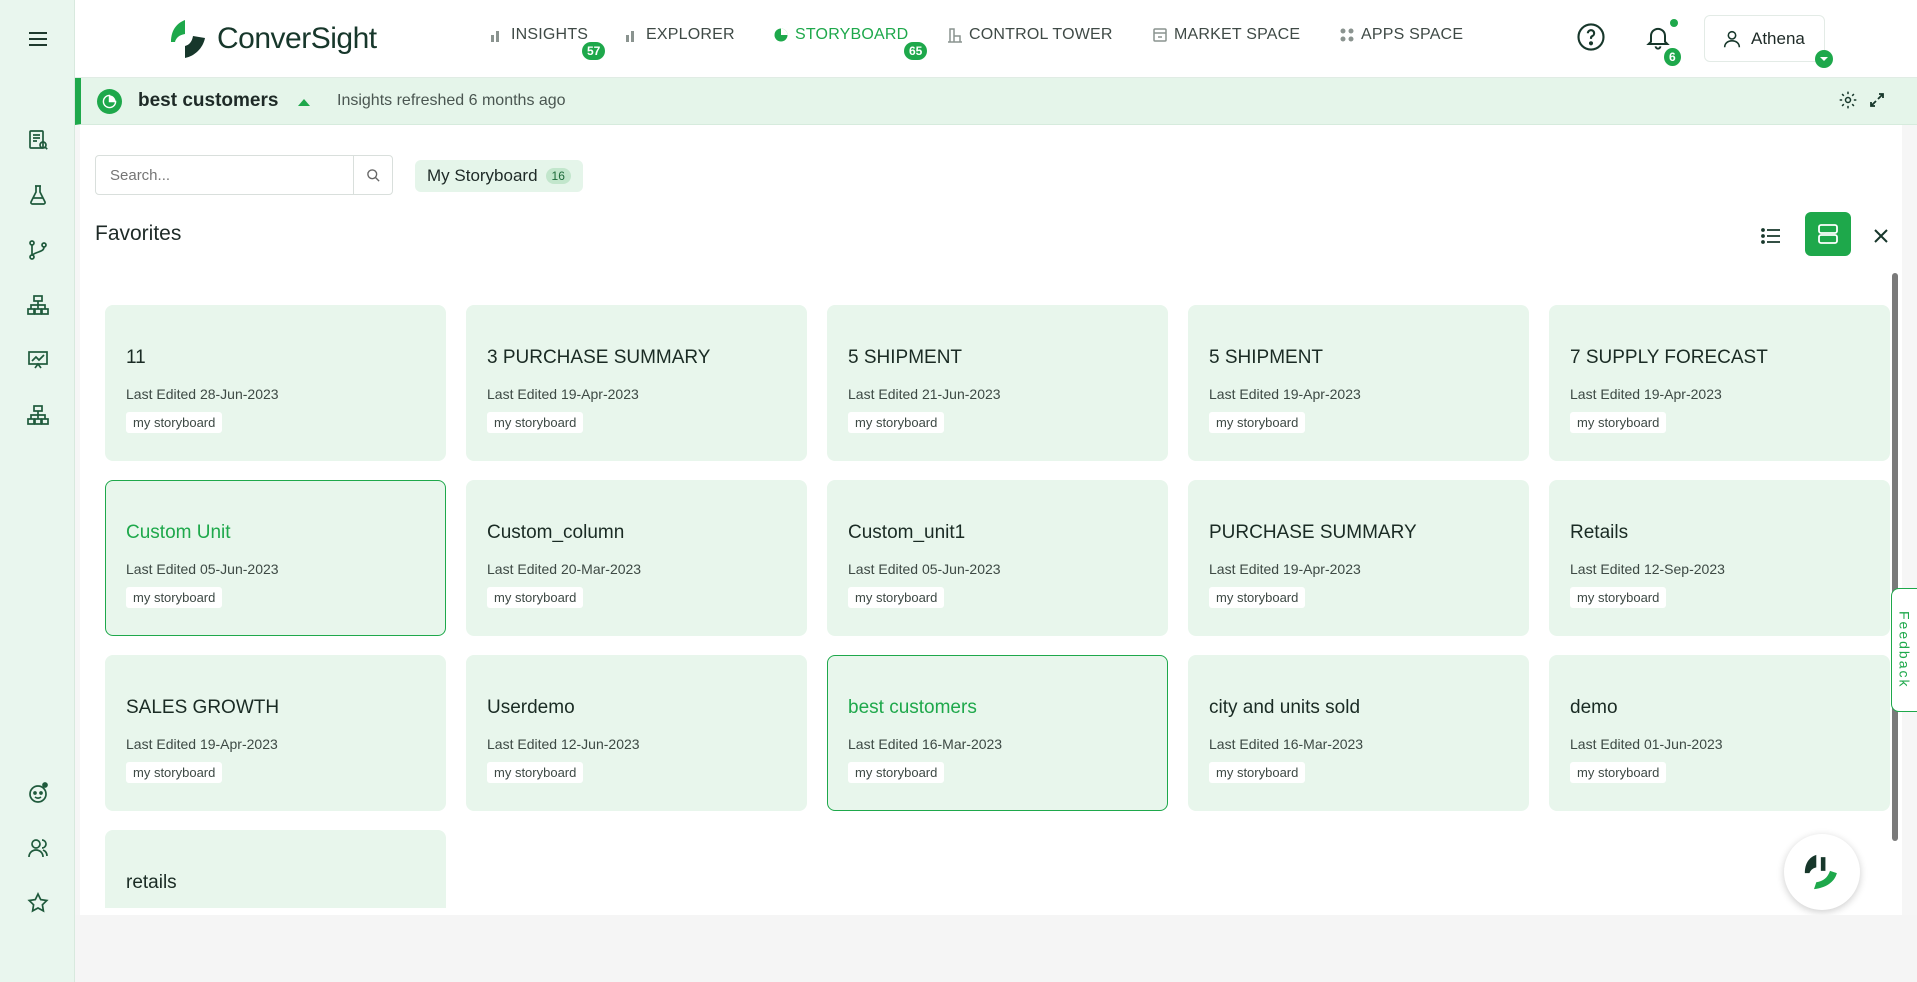 This screenshot has height=982, width=1917. Describe the element at coordinates (188, 39) in the screenshot. I see `conversight-logo-icon` at that location.